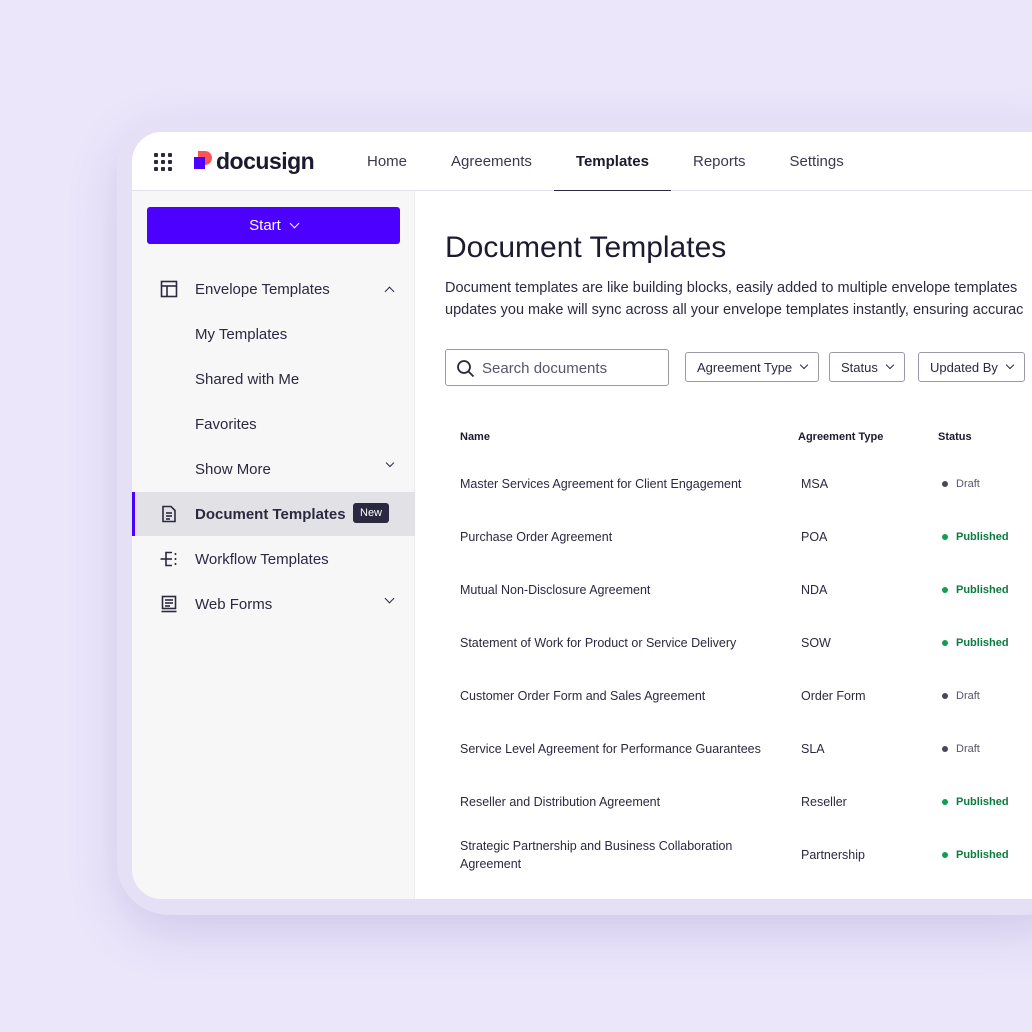 This screenshot has width=1032, height=1032. I want to click on column-header-status: Status, so click(955, 437).